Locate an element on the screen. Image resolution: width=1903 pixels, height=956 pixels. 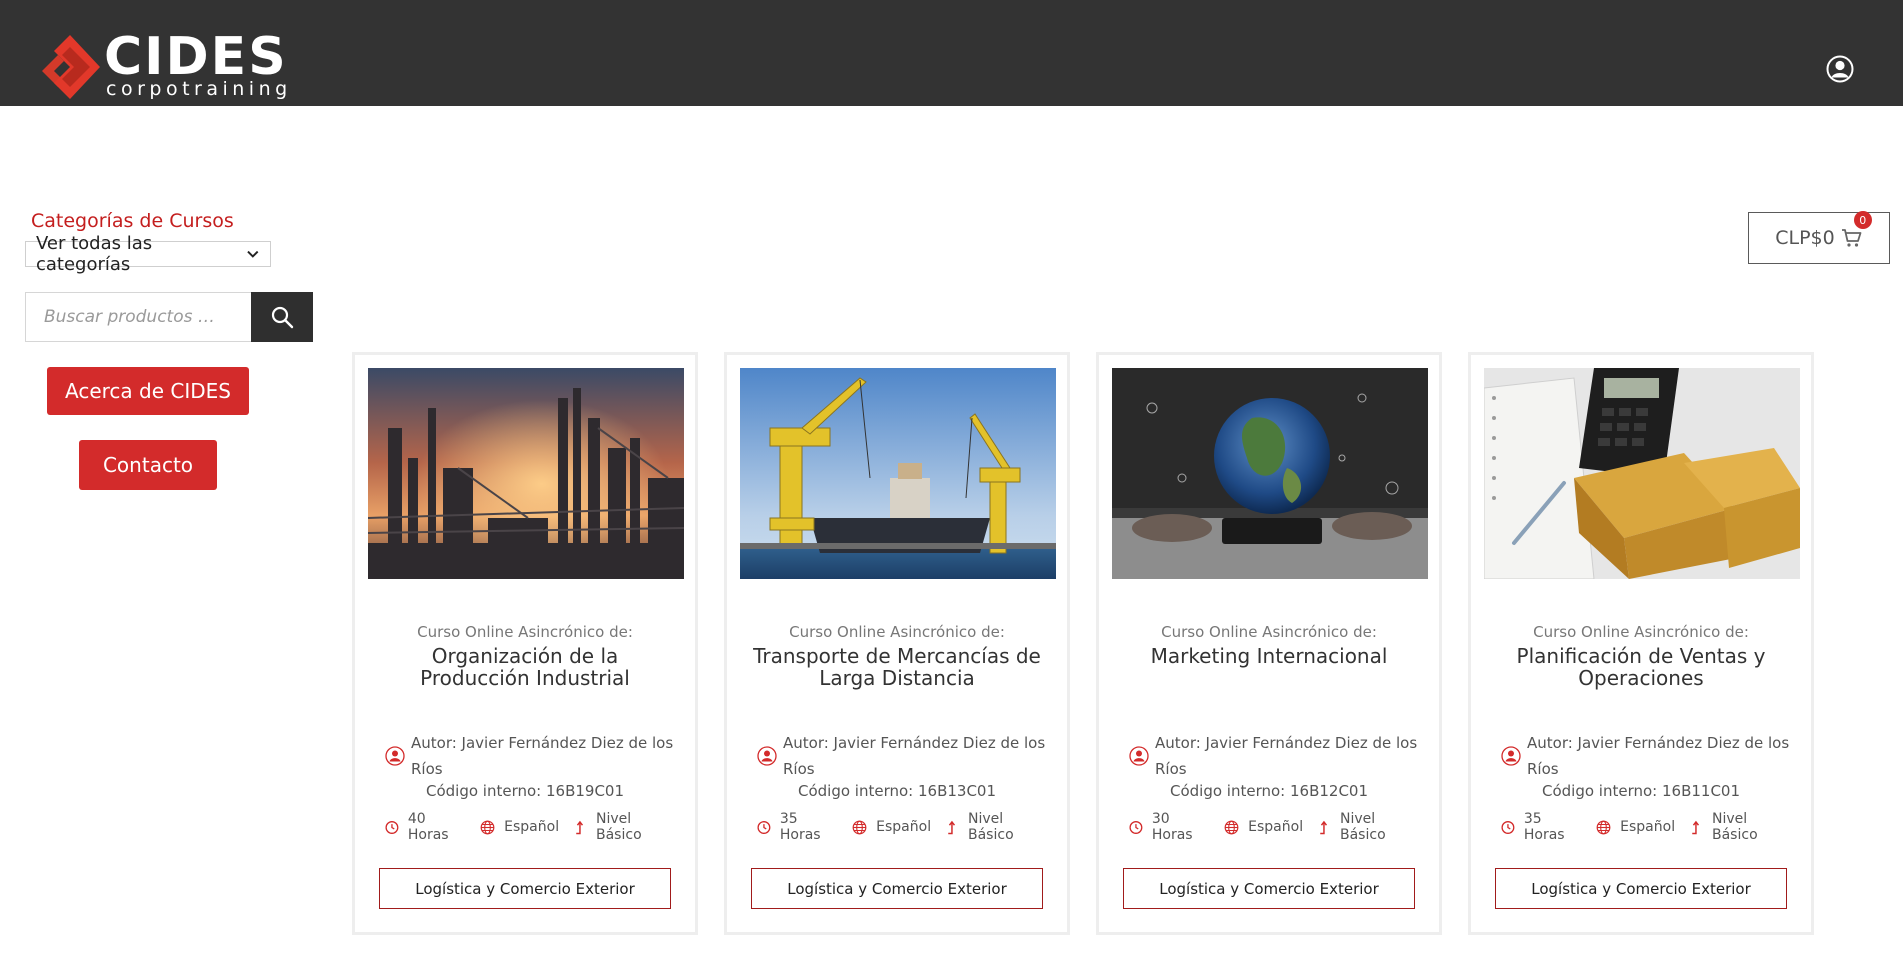
cart-icon-wrap: 0 is located at coordinates (1856, 230).